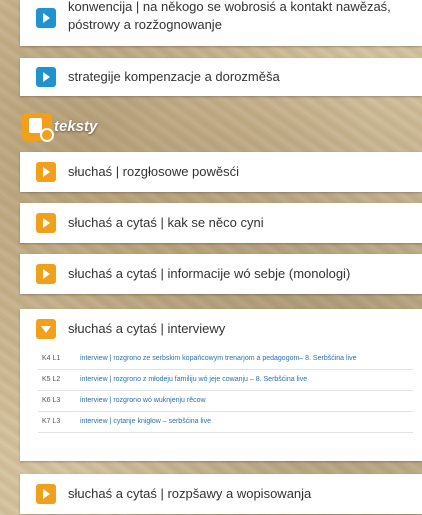 The height and width of the screenshot is (515, 422). What do you see at coordinates (38, 127) in the screenshot?
I see `texts-icon` at bounding box center [38, 127].